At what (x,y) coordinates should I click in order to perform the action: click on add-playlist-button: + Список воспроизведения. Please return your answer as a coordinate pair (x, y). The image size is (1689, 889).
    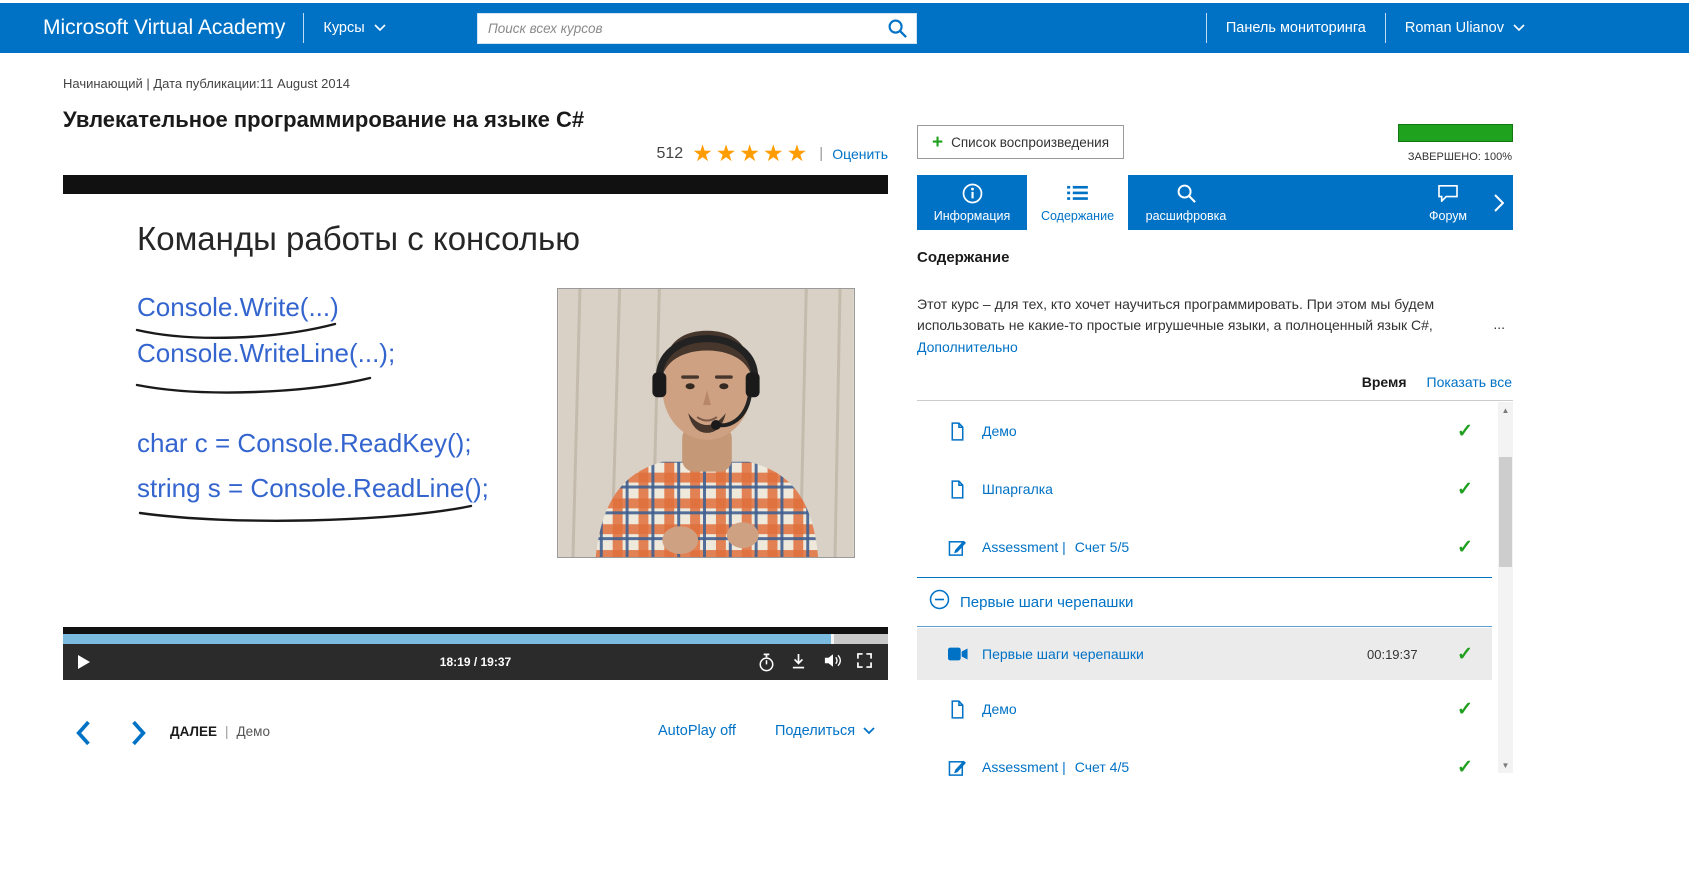
    Looking at the image, I should click on (1020, 142).